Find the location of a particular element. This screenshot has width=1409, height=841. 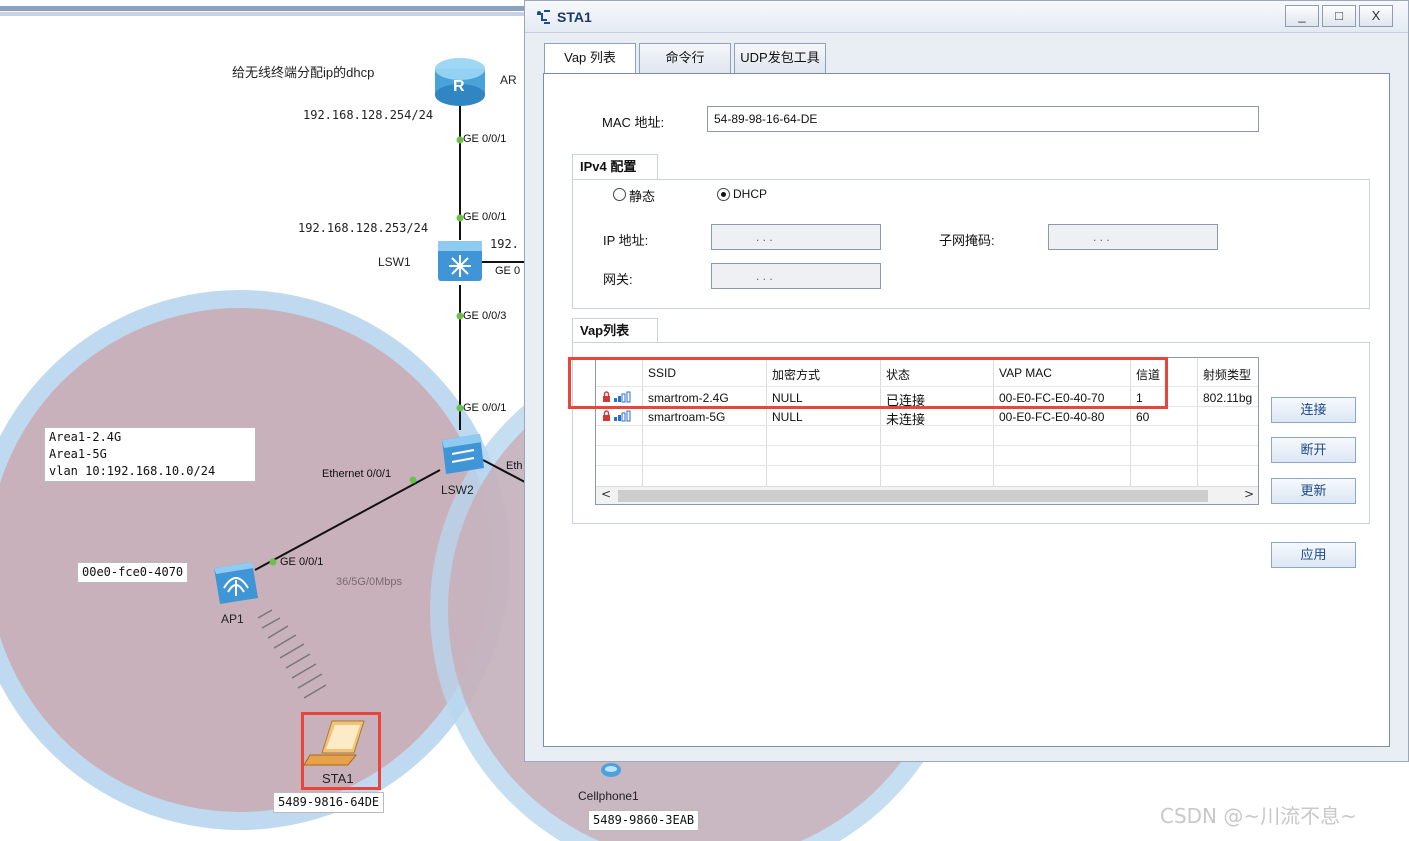

tab-command-line: 命令行 is located at coordinates (685, 58).